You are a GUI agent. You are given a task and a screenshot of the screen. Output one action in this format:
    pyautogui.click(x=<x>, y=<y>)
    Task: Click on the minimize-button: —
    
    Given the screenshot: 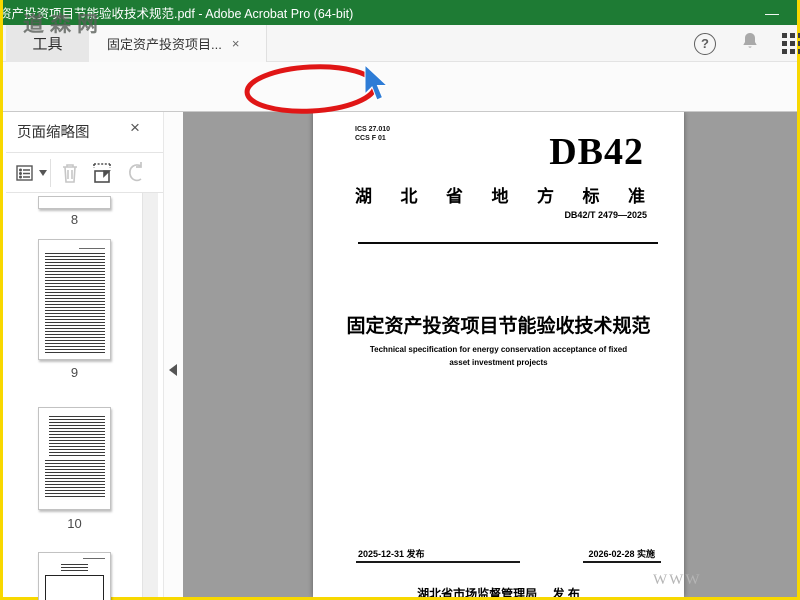 What is the action you would take?
    pyautogui.click(x=772, y=12)
    